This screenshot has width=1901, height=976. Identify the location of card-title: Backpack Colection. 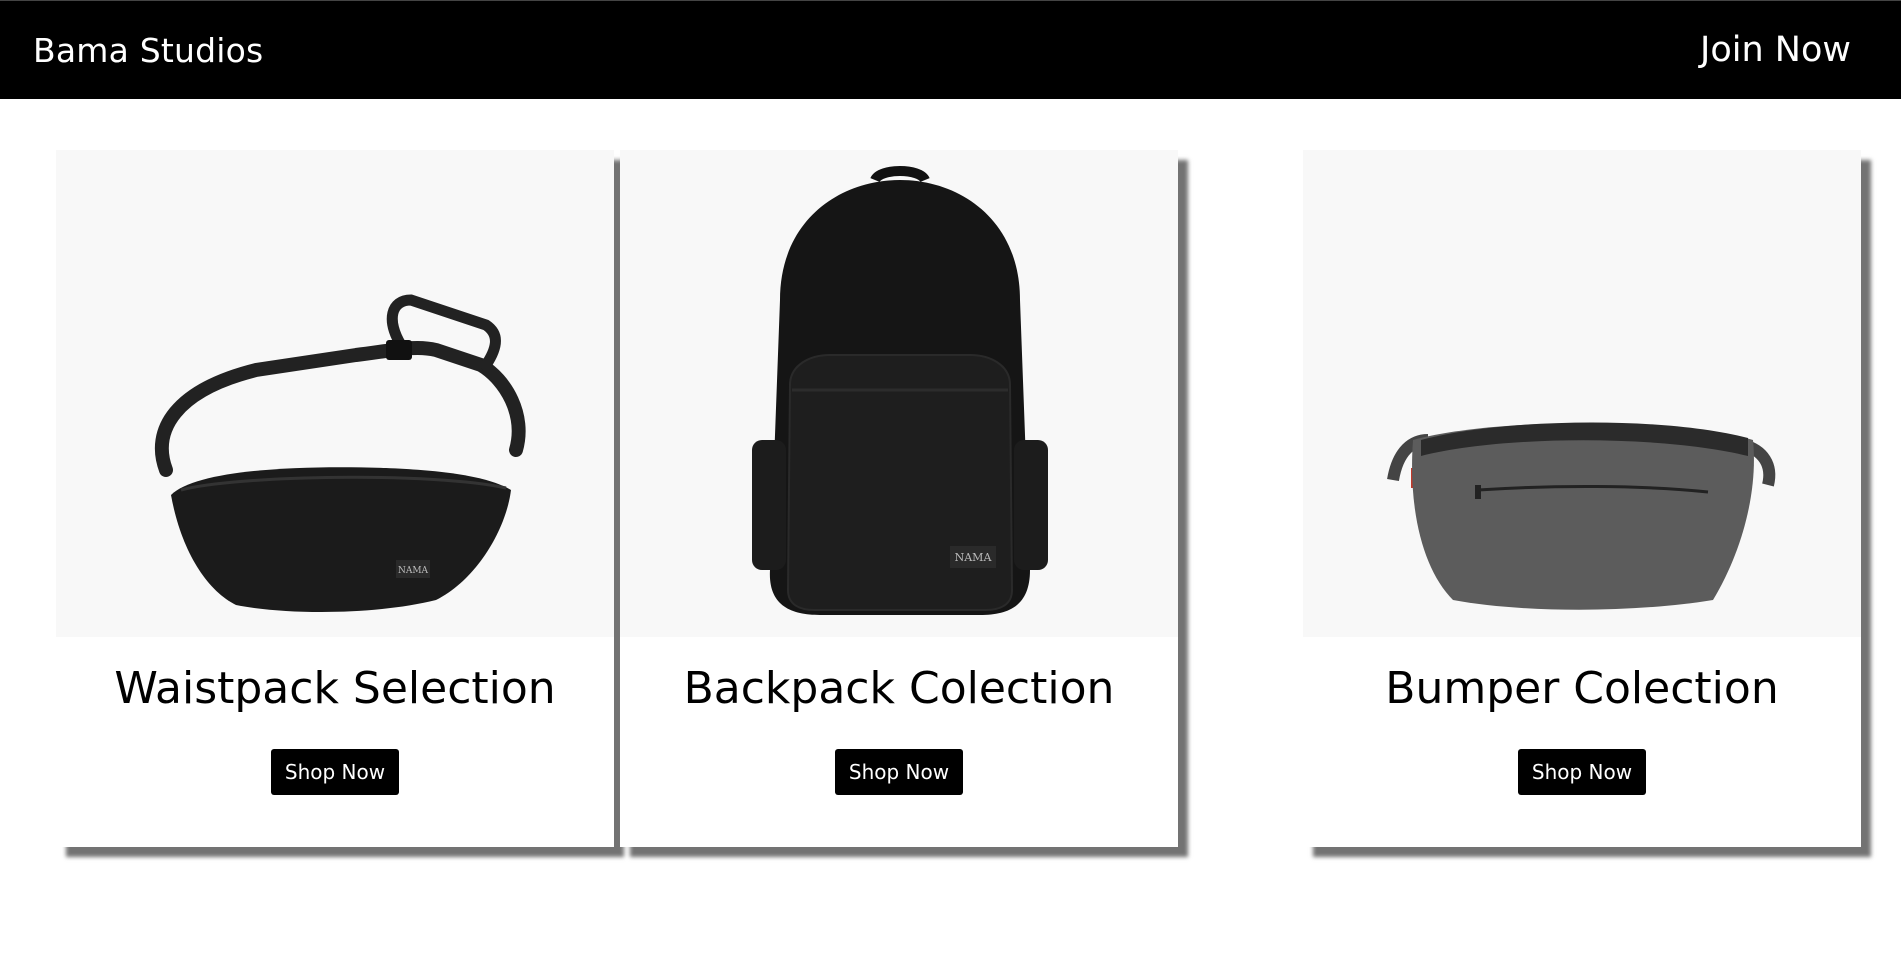
(899, 688).